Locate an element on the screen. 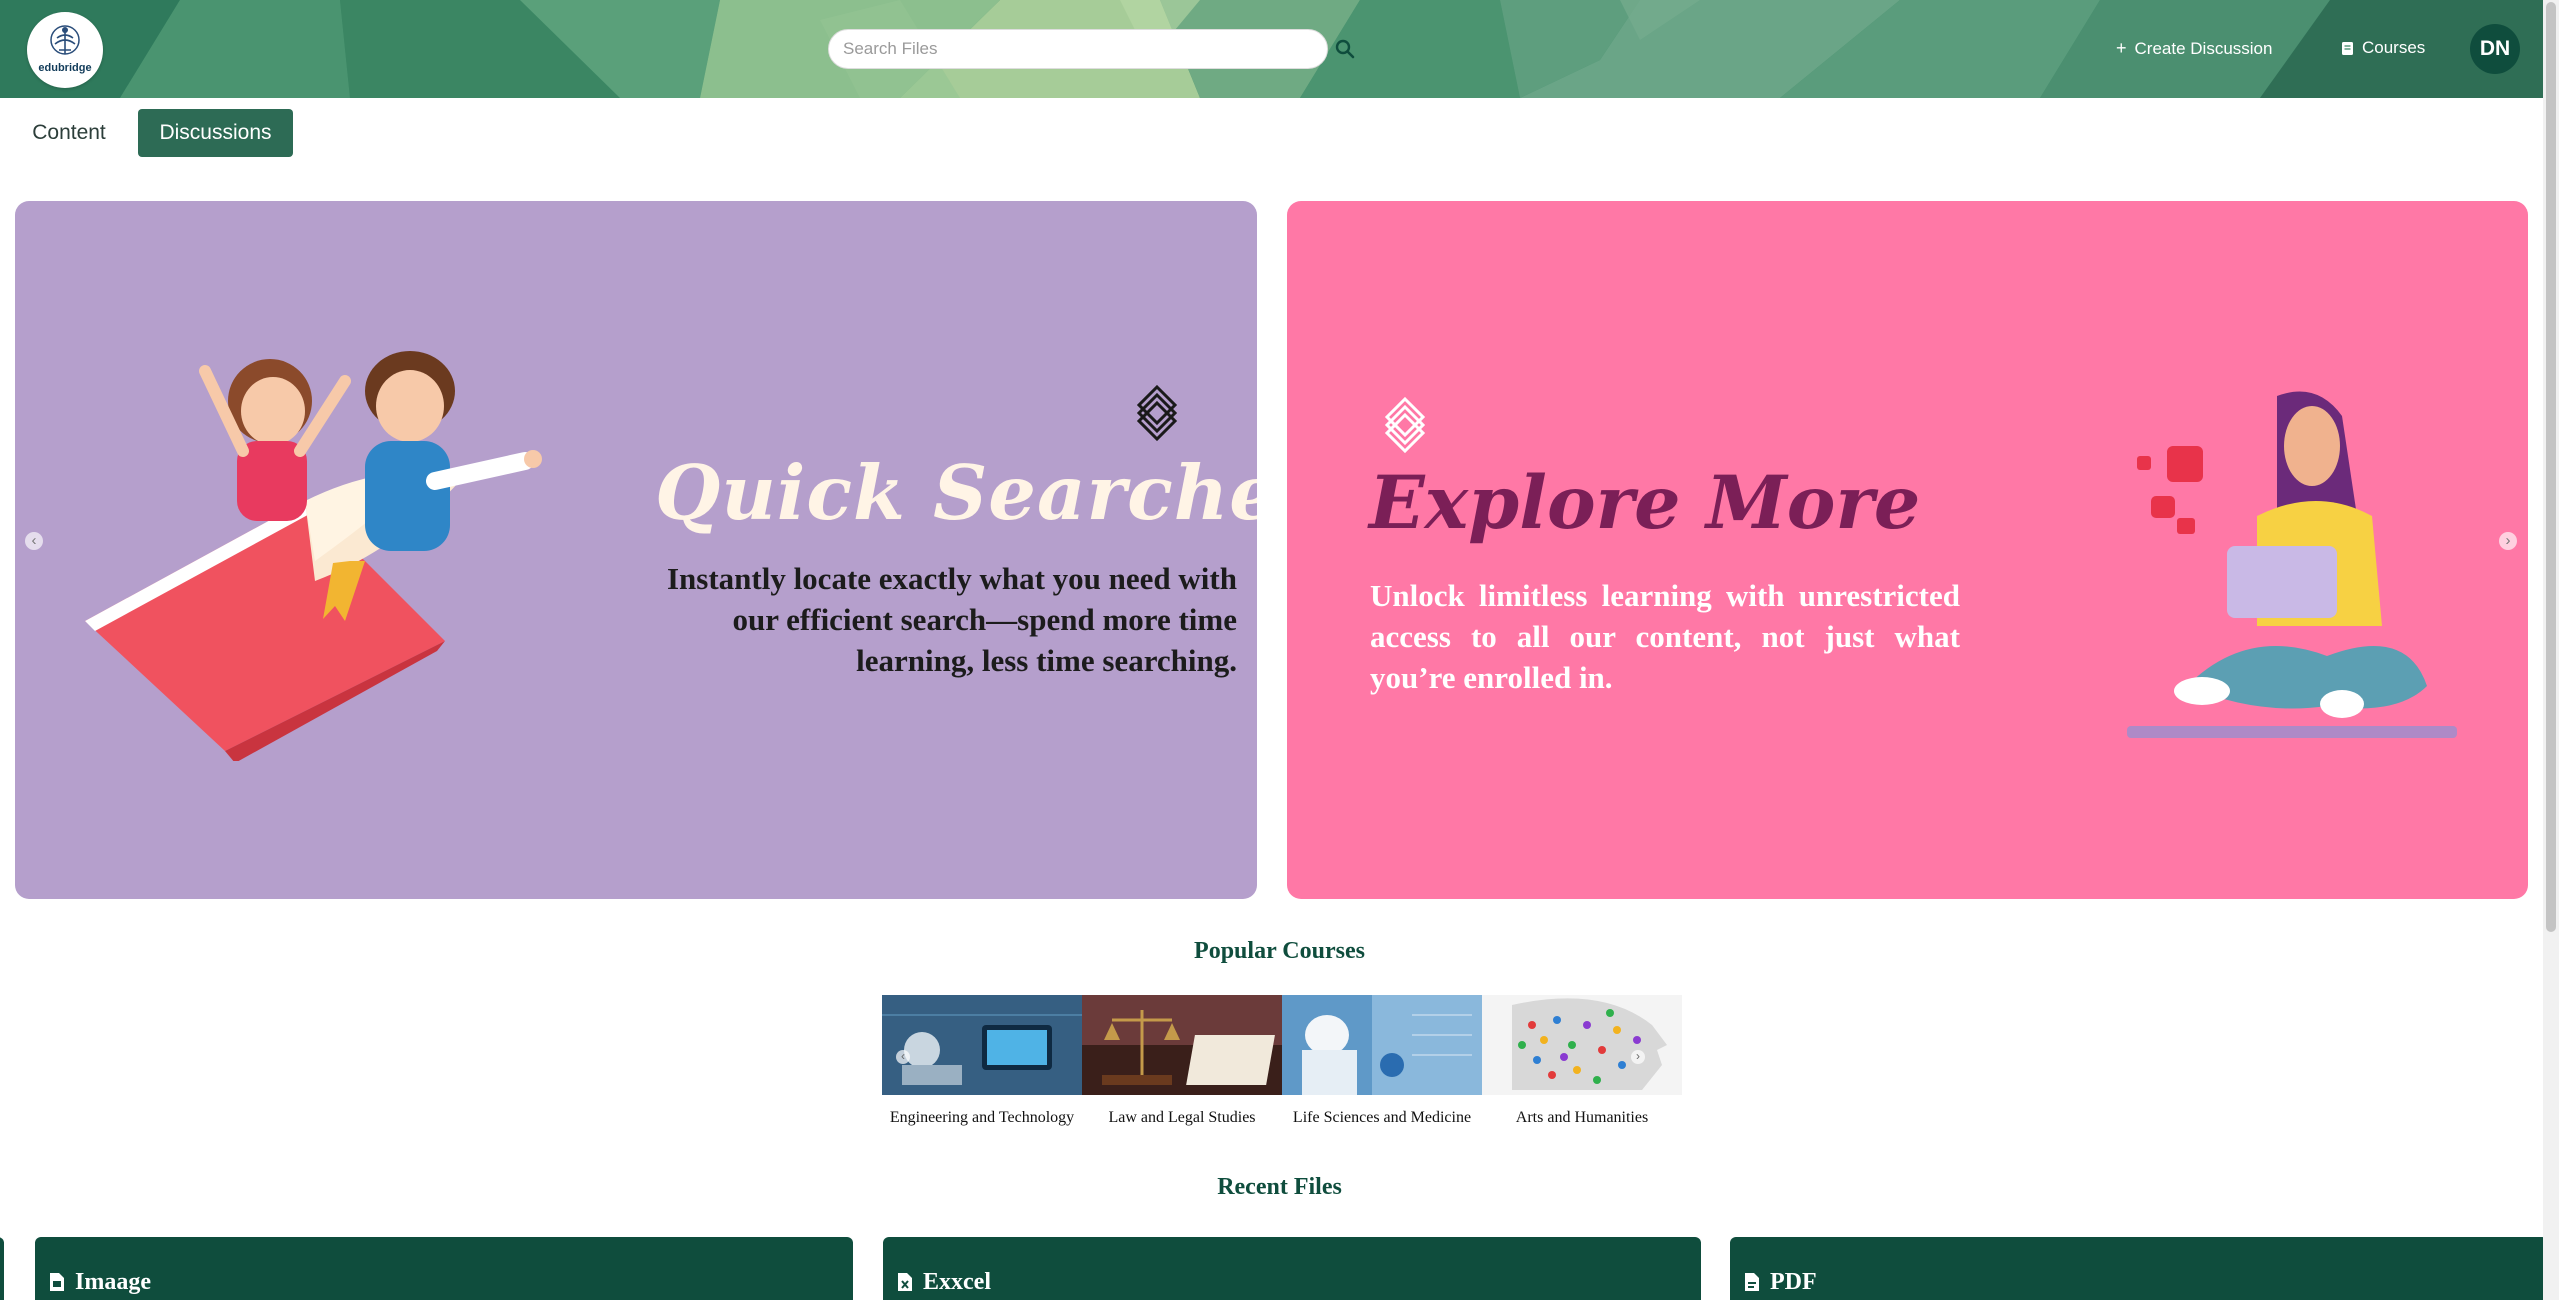 The height and width of the screenshot is (1300, 2559). user-avatar: DN is located at coordinates (2495, 49).